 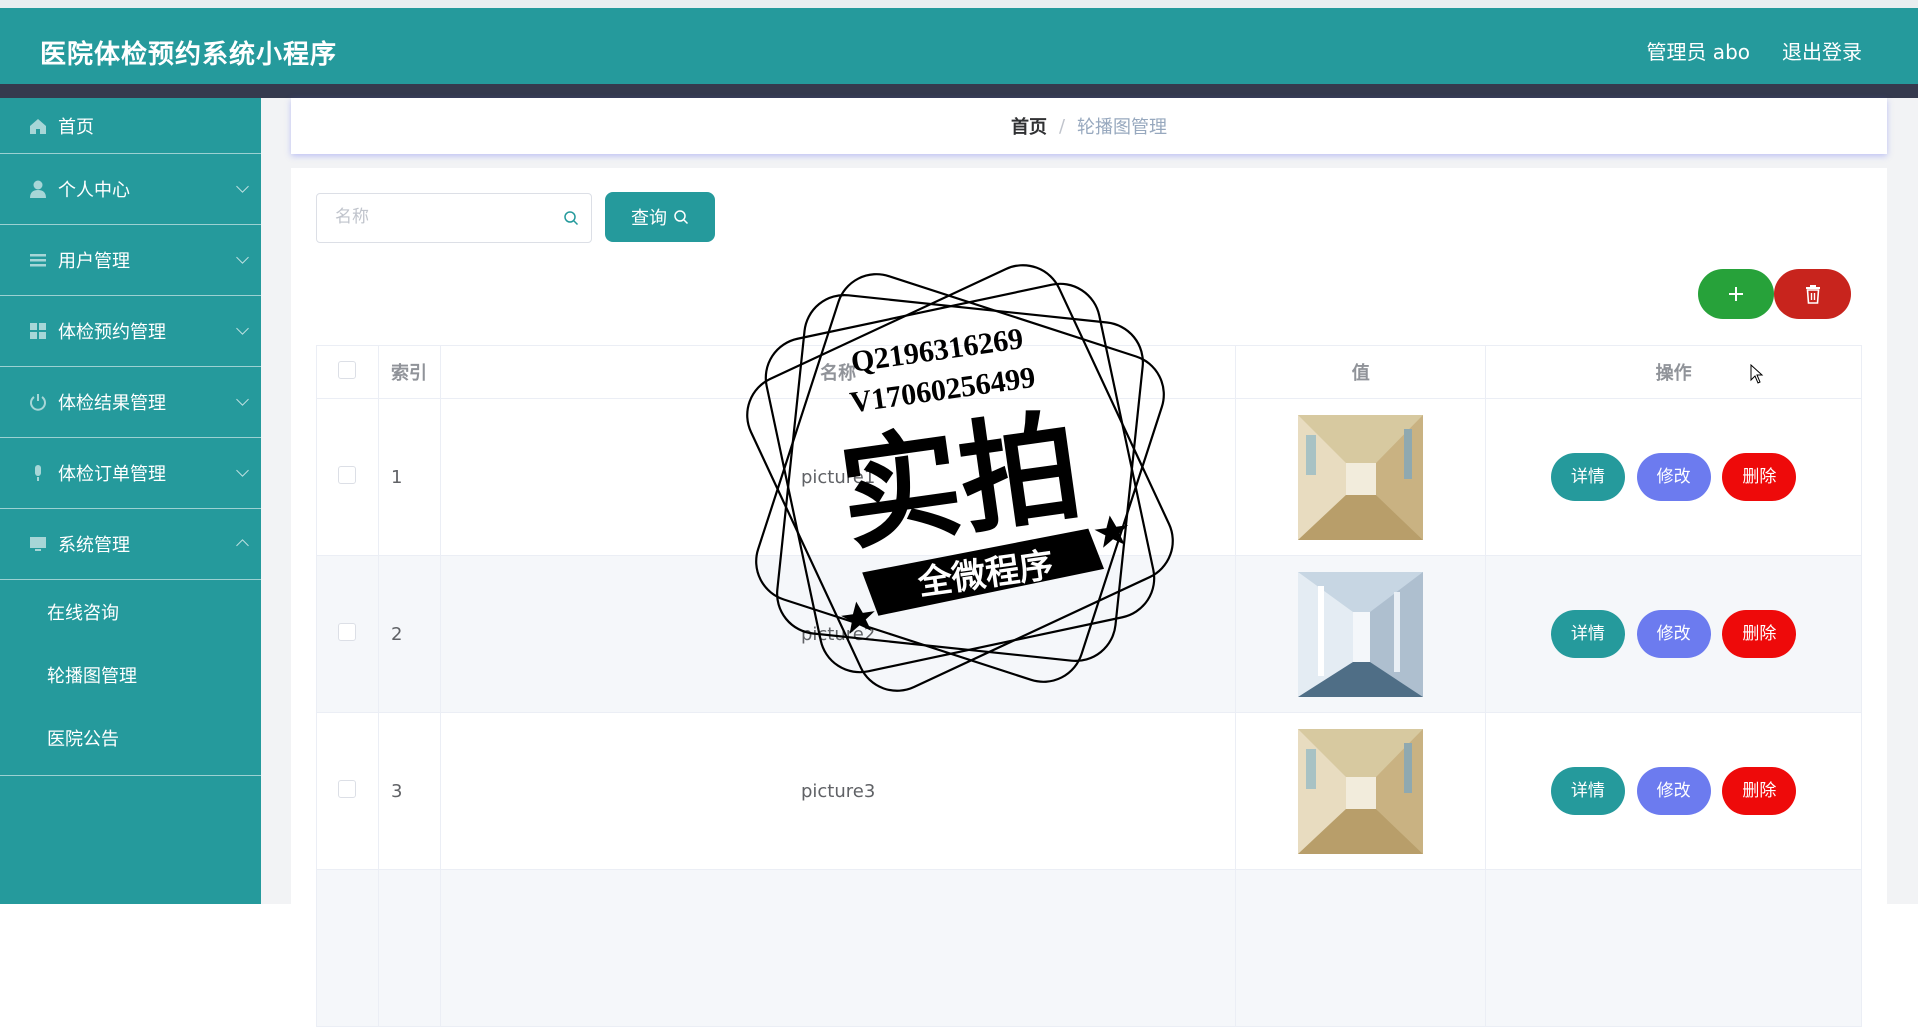 What do you see at coordinates (38, 544) in the screenshot?
I see `monitor-icon` at bounding box center [38, 544].